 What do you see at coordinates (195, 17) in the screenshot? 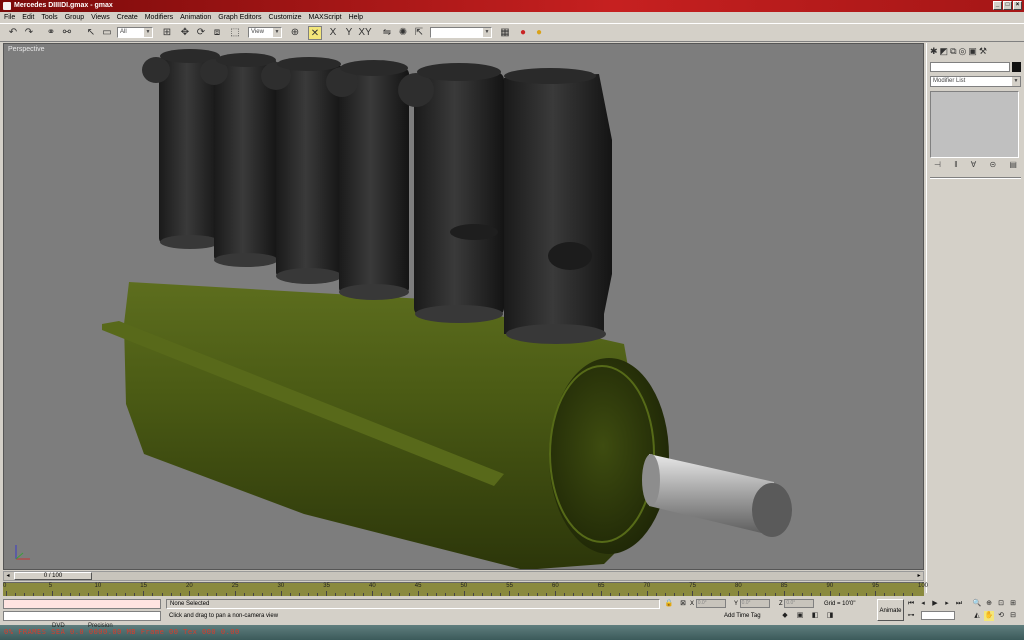
I see `menu-animation: Animation` at bounding box center [195, 17].